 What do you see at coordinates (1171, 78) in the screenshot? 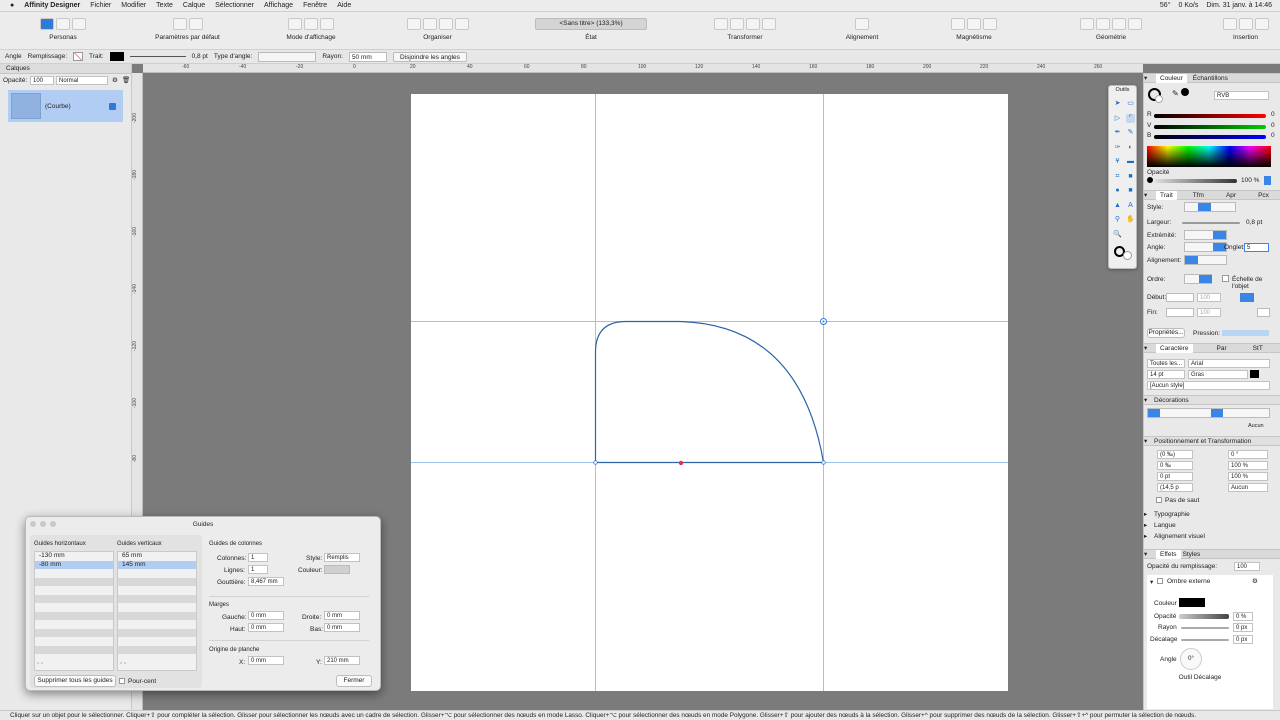
I see `tab-color: Couleur` at bounding box center [1171, 78].